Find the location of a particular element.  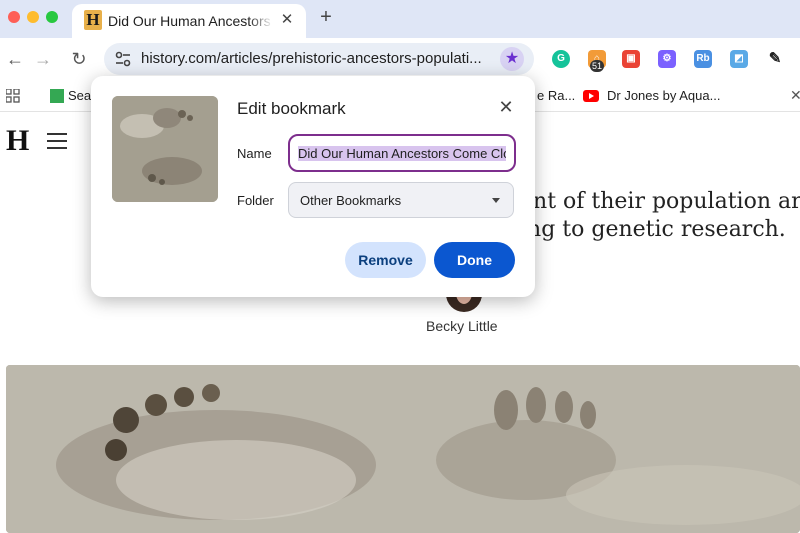

chevron-down-icon is located at coordinates (496, 200).